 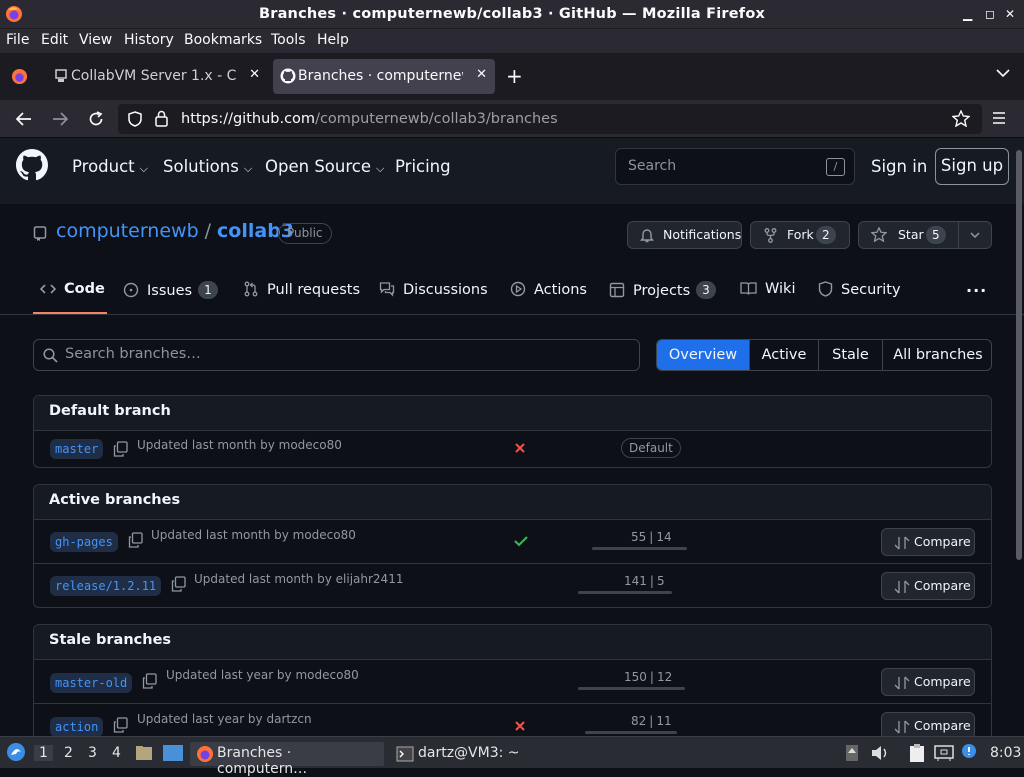 What do you see at coordinates (944, 753) in the screenshot?
I see `network-icon` at bounding box center [944, 753].